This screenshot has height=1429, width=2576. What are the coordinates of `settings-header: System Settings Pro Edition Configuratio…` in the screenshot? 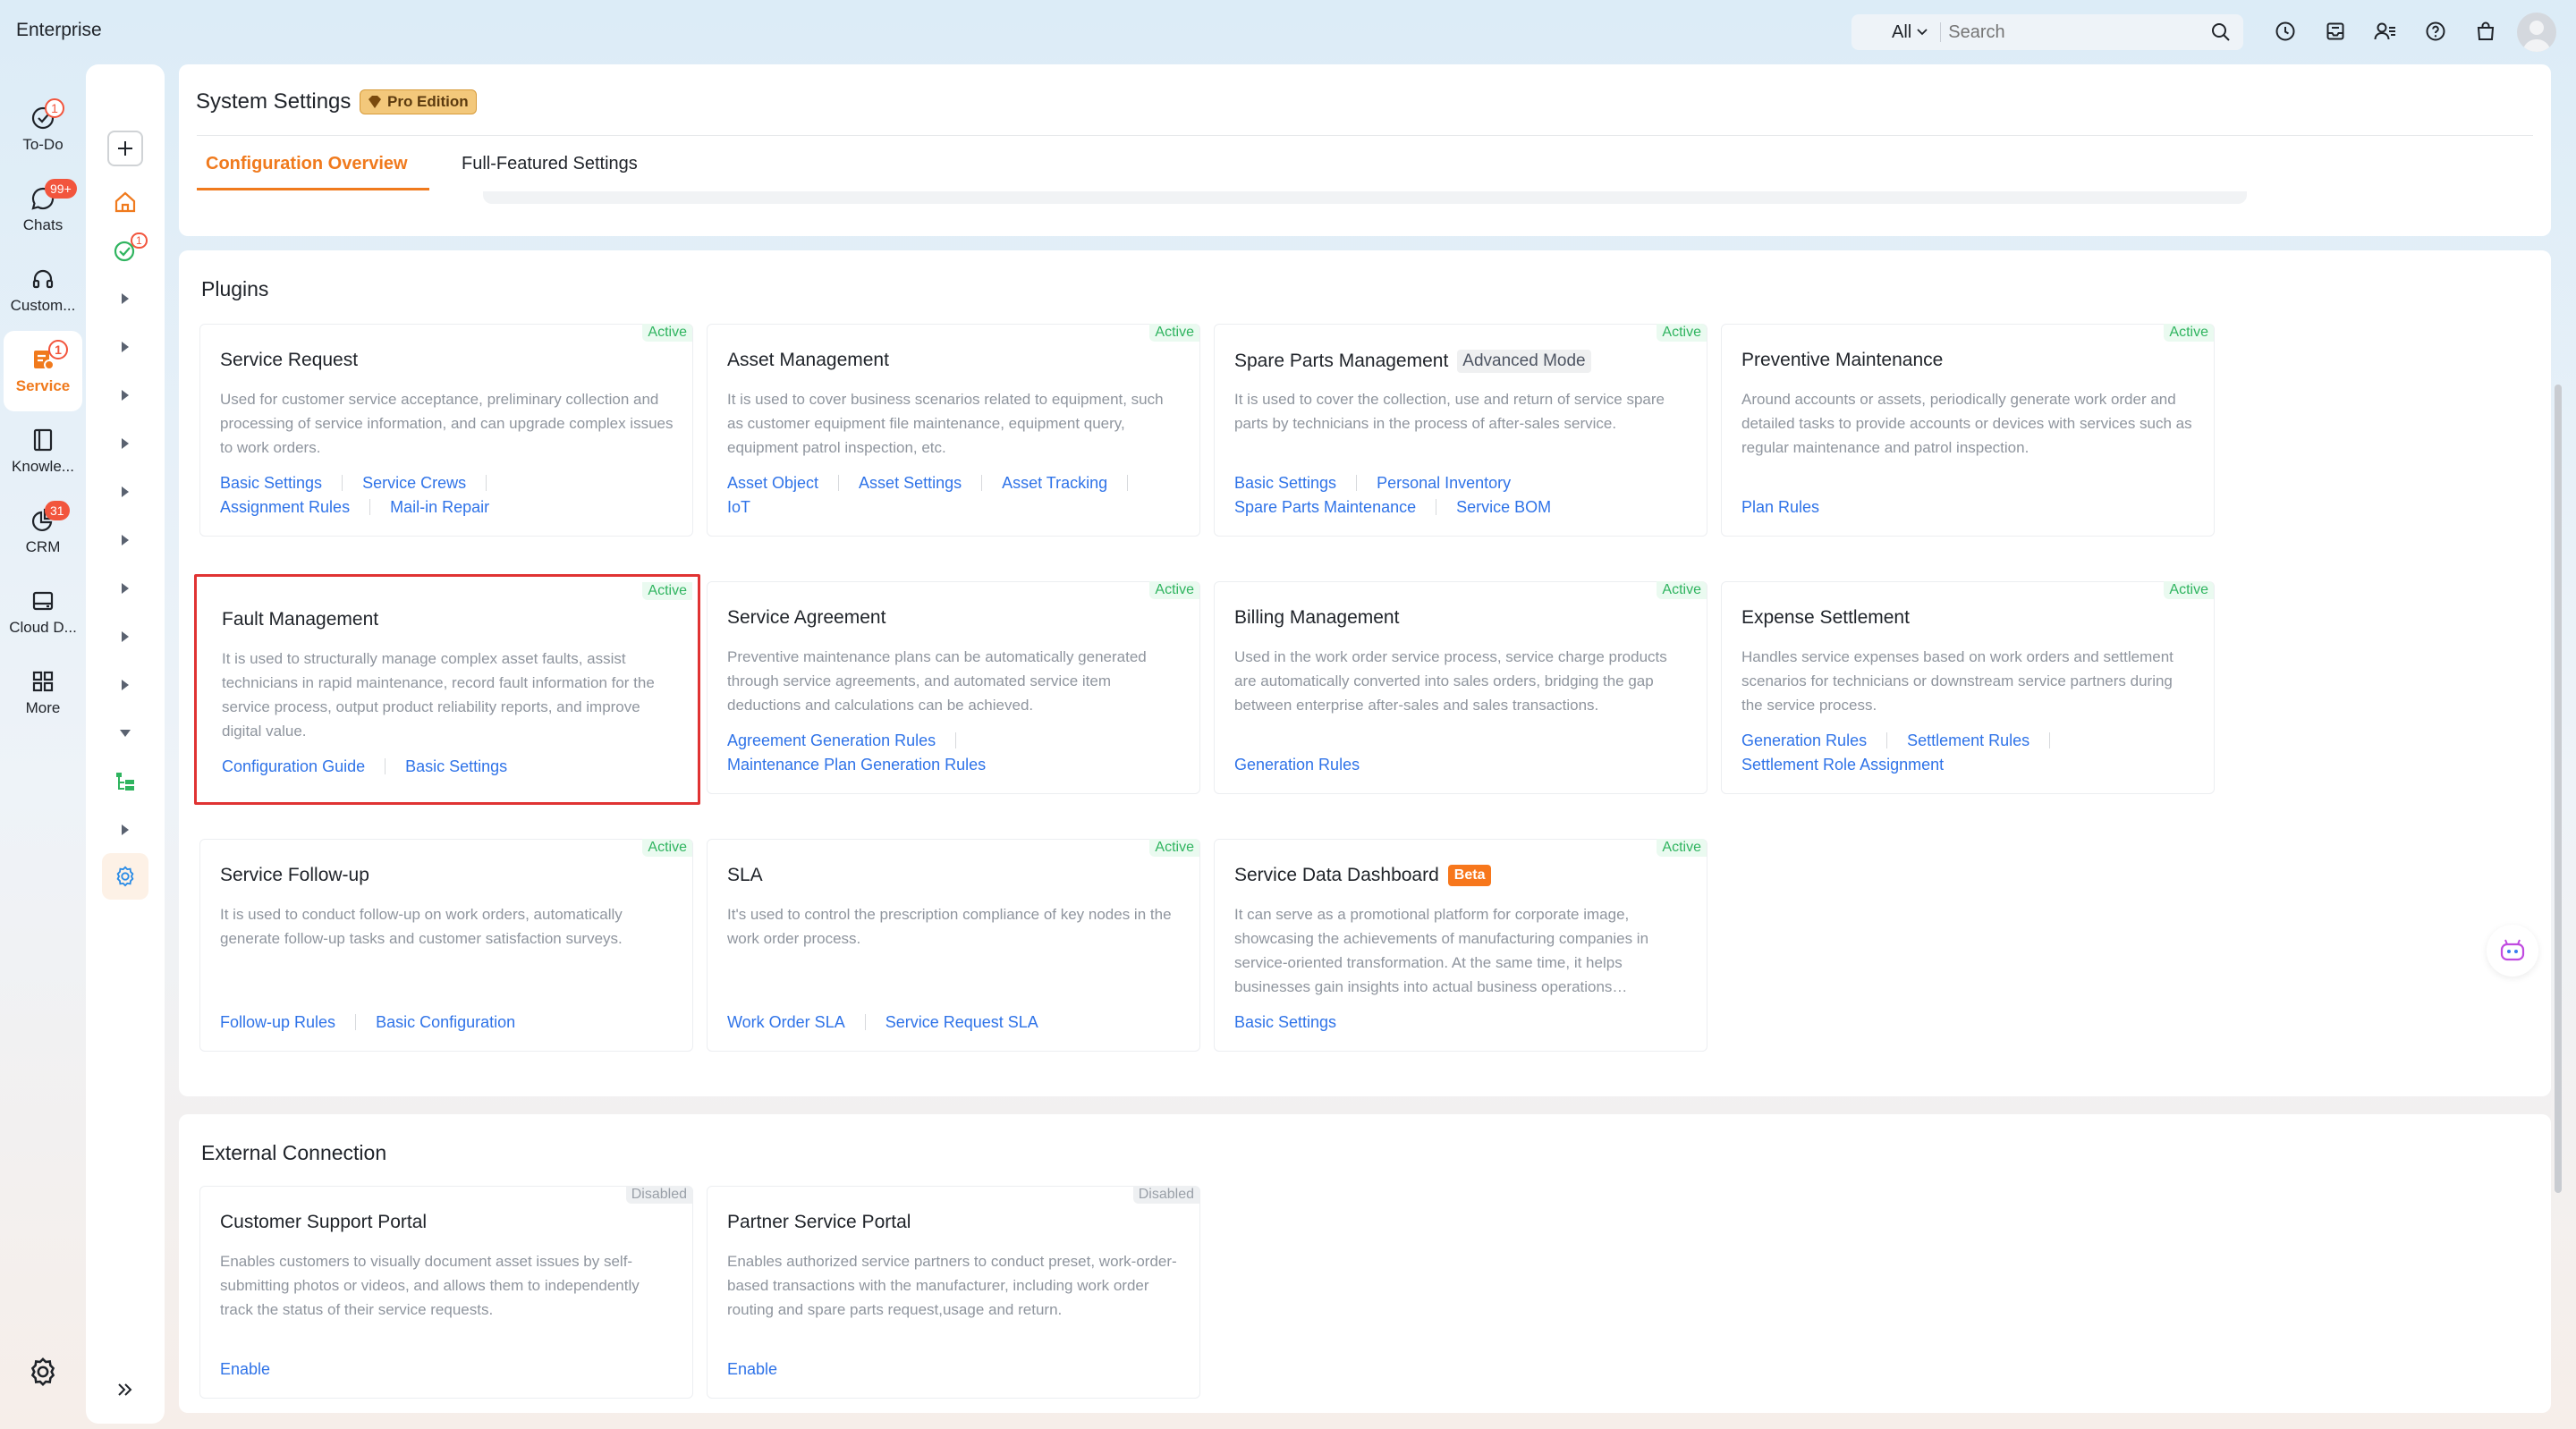 It's located at (1365, 150).